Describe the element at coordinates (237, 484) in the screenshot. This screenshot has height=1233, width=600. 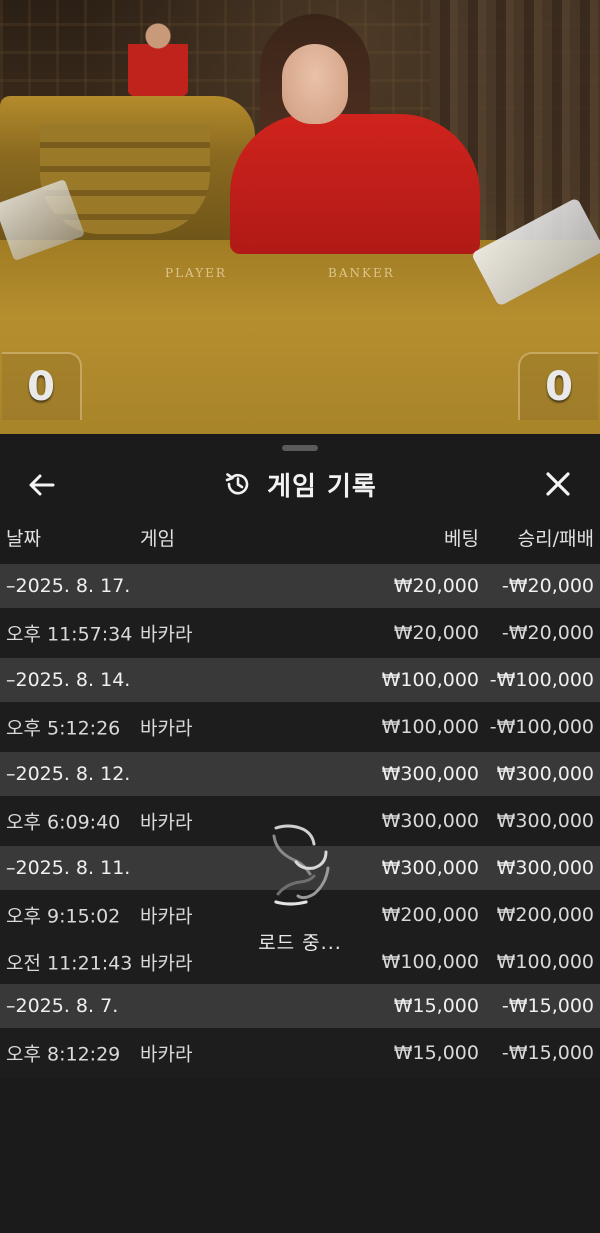
I see `history-clock-icon` at that location.